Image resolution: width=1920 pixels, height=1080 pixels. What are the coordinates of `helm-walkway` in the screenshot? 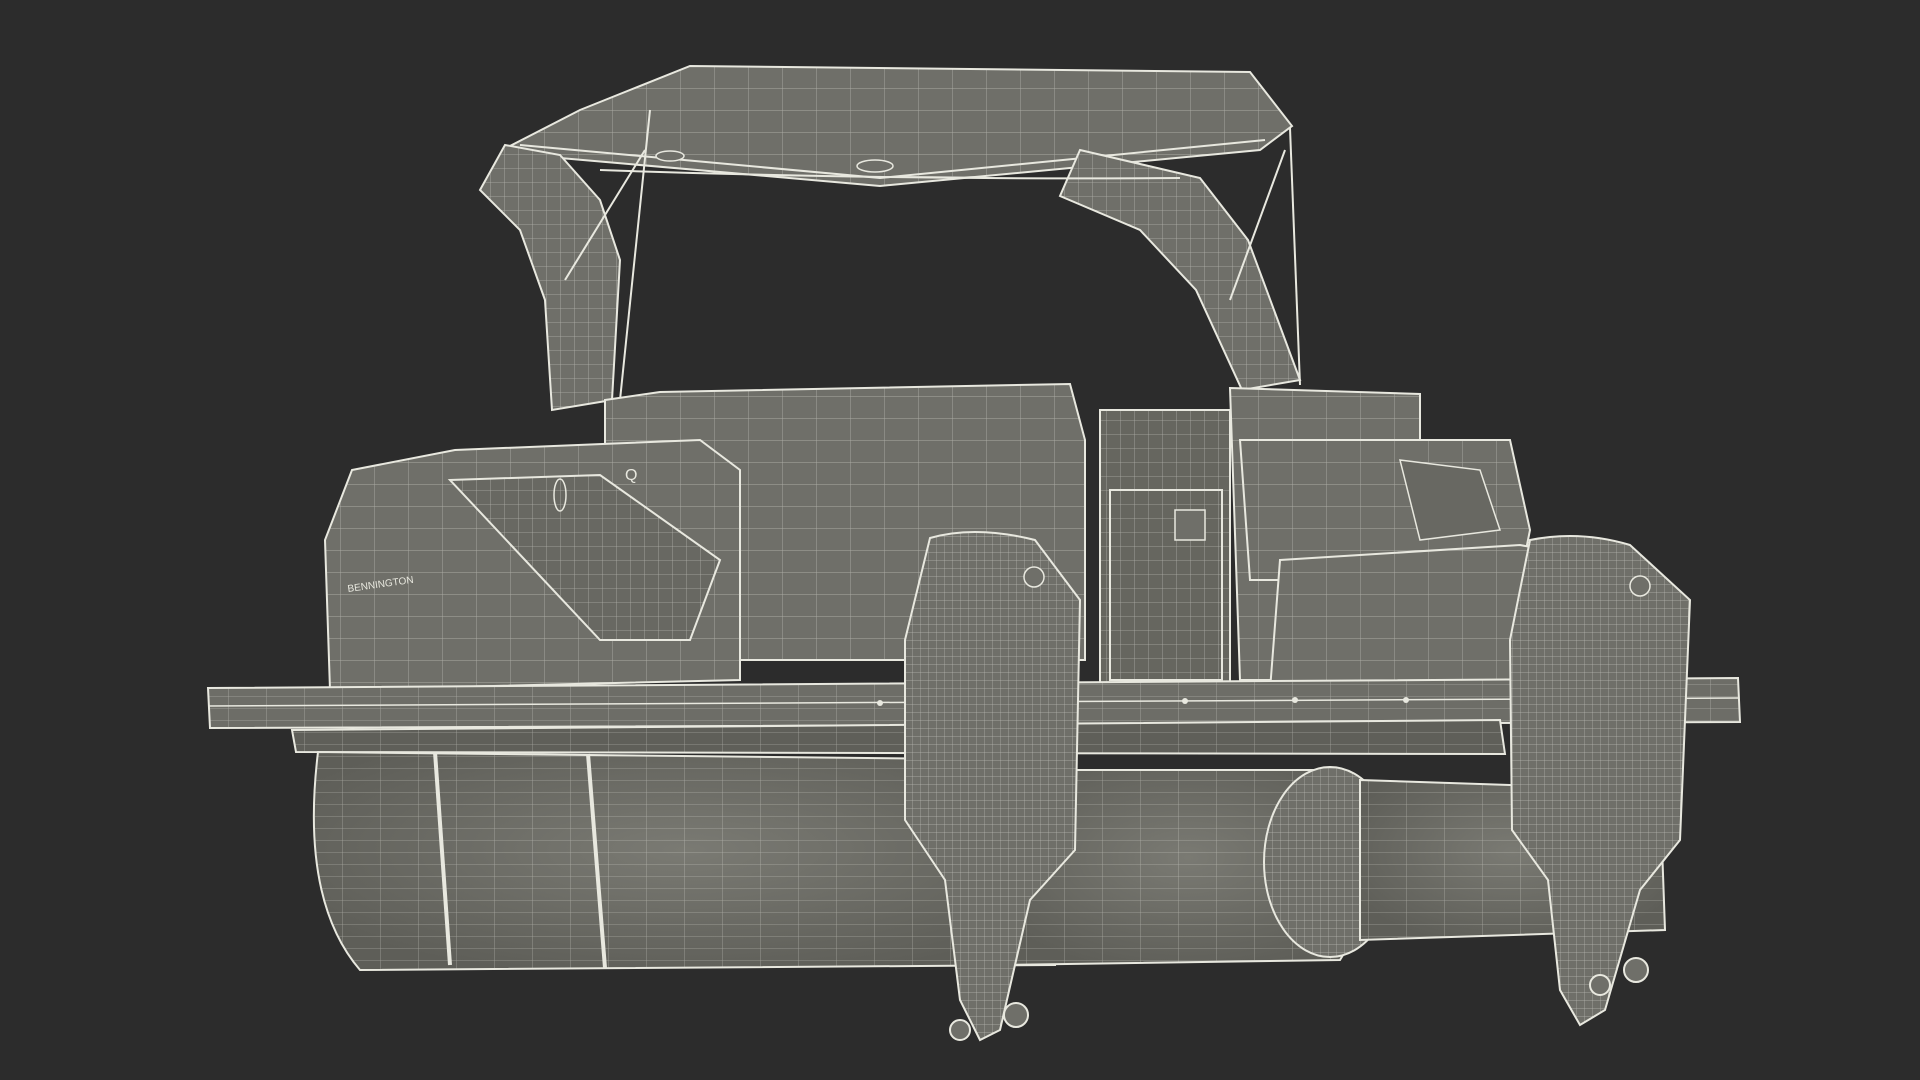 It's located at (1165, 550).